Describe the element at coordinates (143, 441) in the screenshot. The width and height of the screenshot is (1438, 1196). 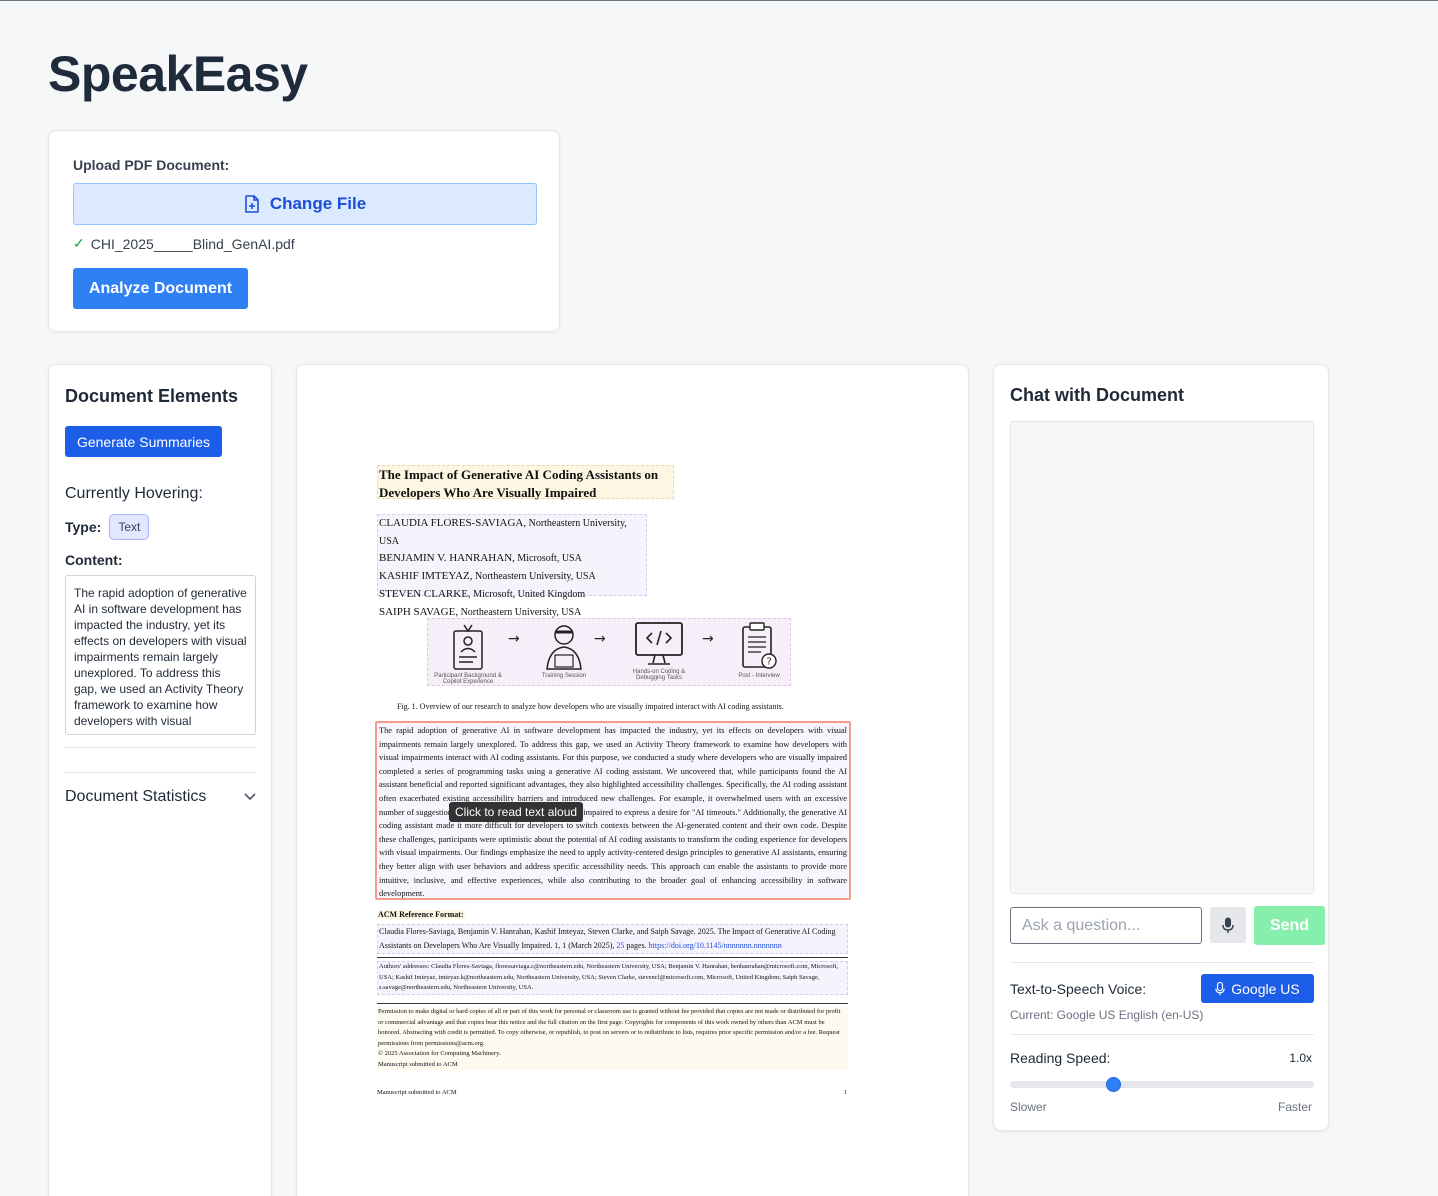
I see `generate-summaries-button: Generate Summaries` at that location.